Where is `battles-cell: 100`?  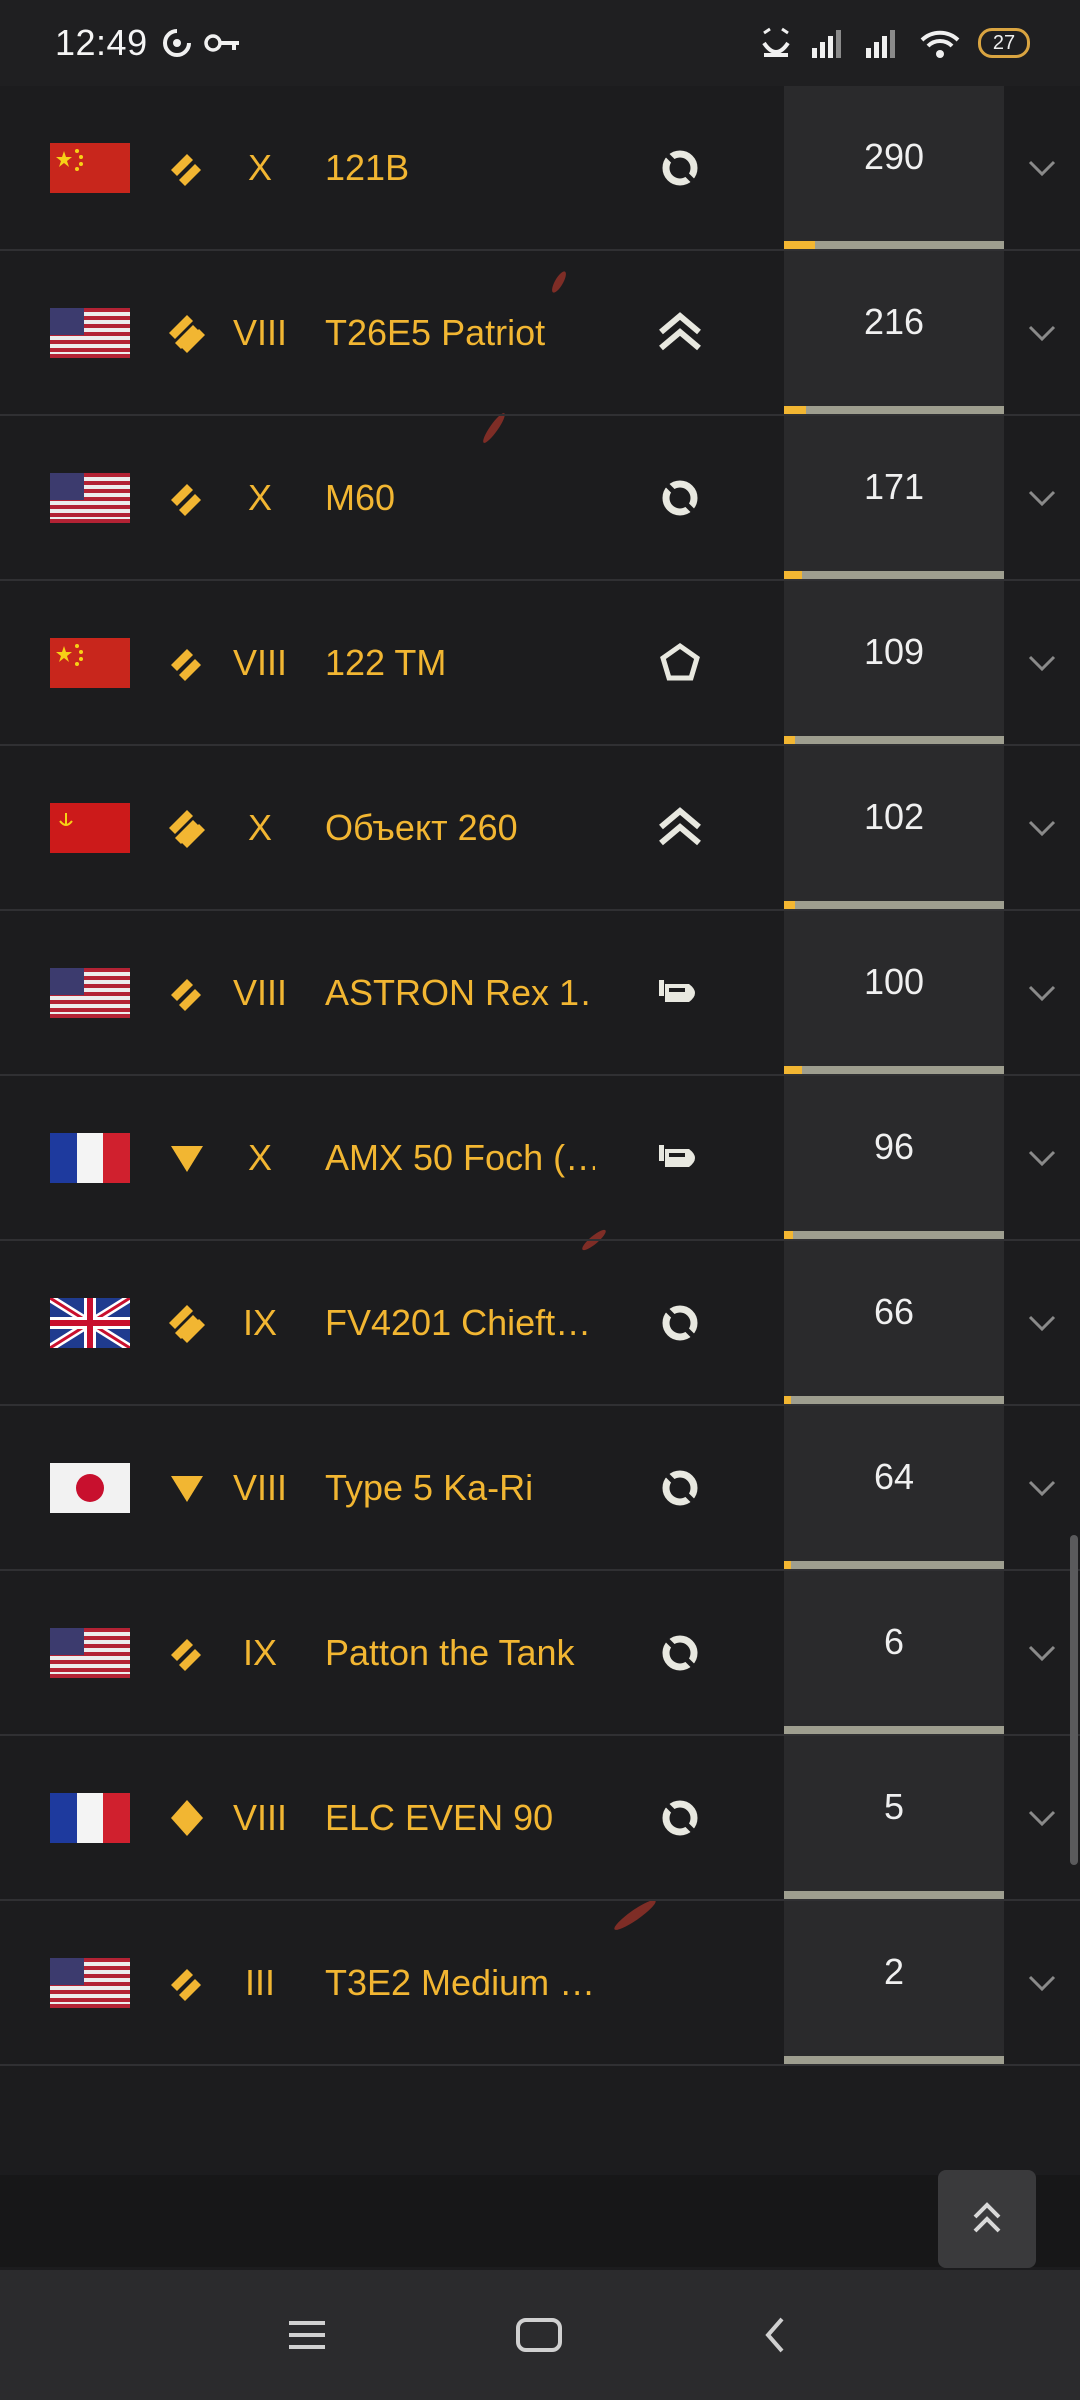 battles-cell: 100 is located at coordinates (894, 992).